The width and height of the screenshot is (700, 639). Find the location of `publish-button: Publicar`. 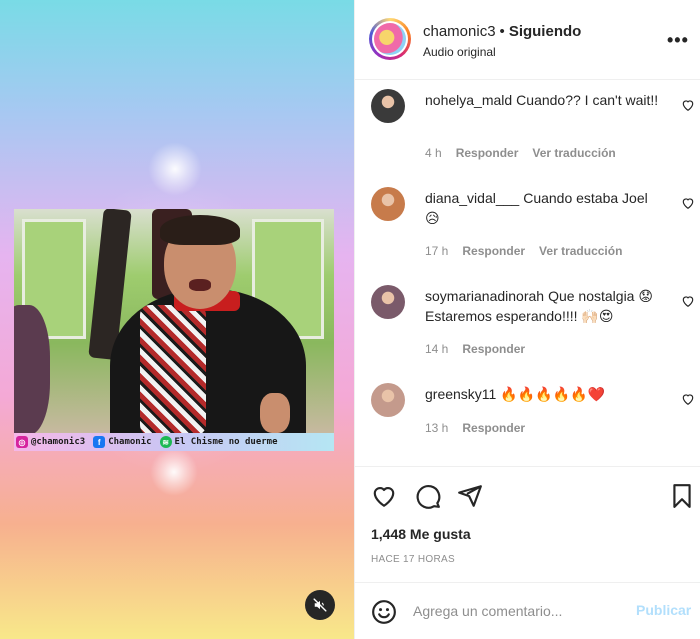

publish-button: Publicar is located at coordinates (663, 610).